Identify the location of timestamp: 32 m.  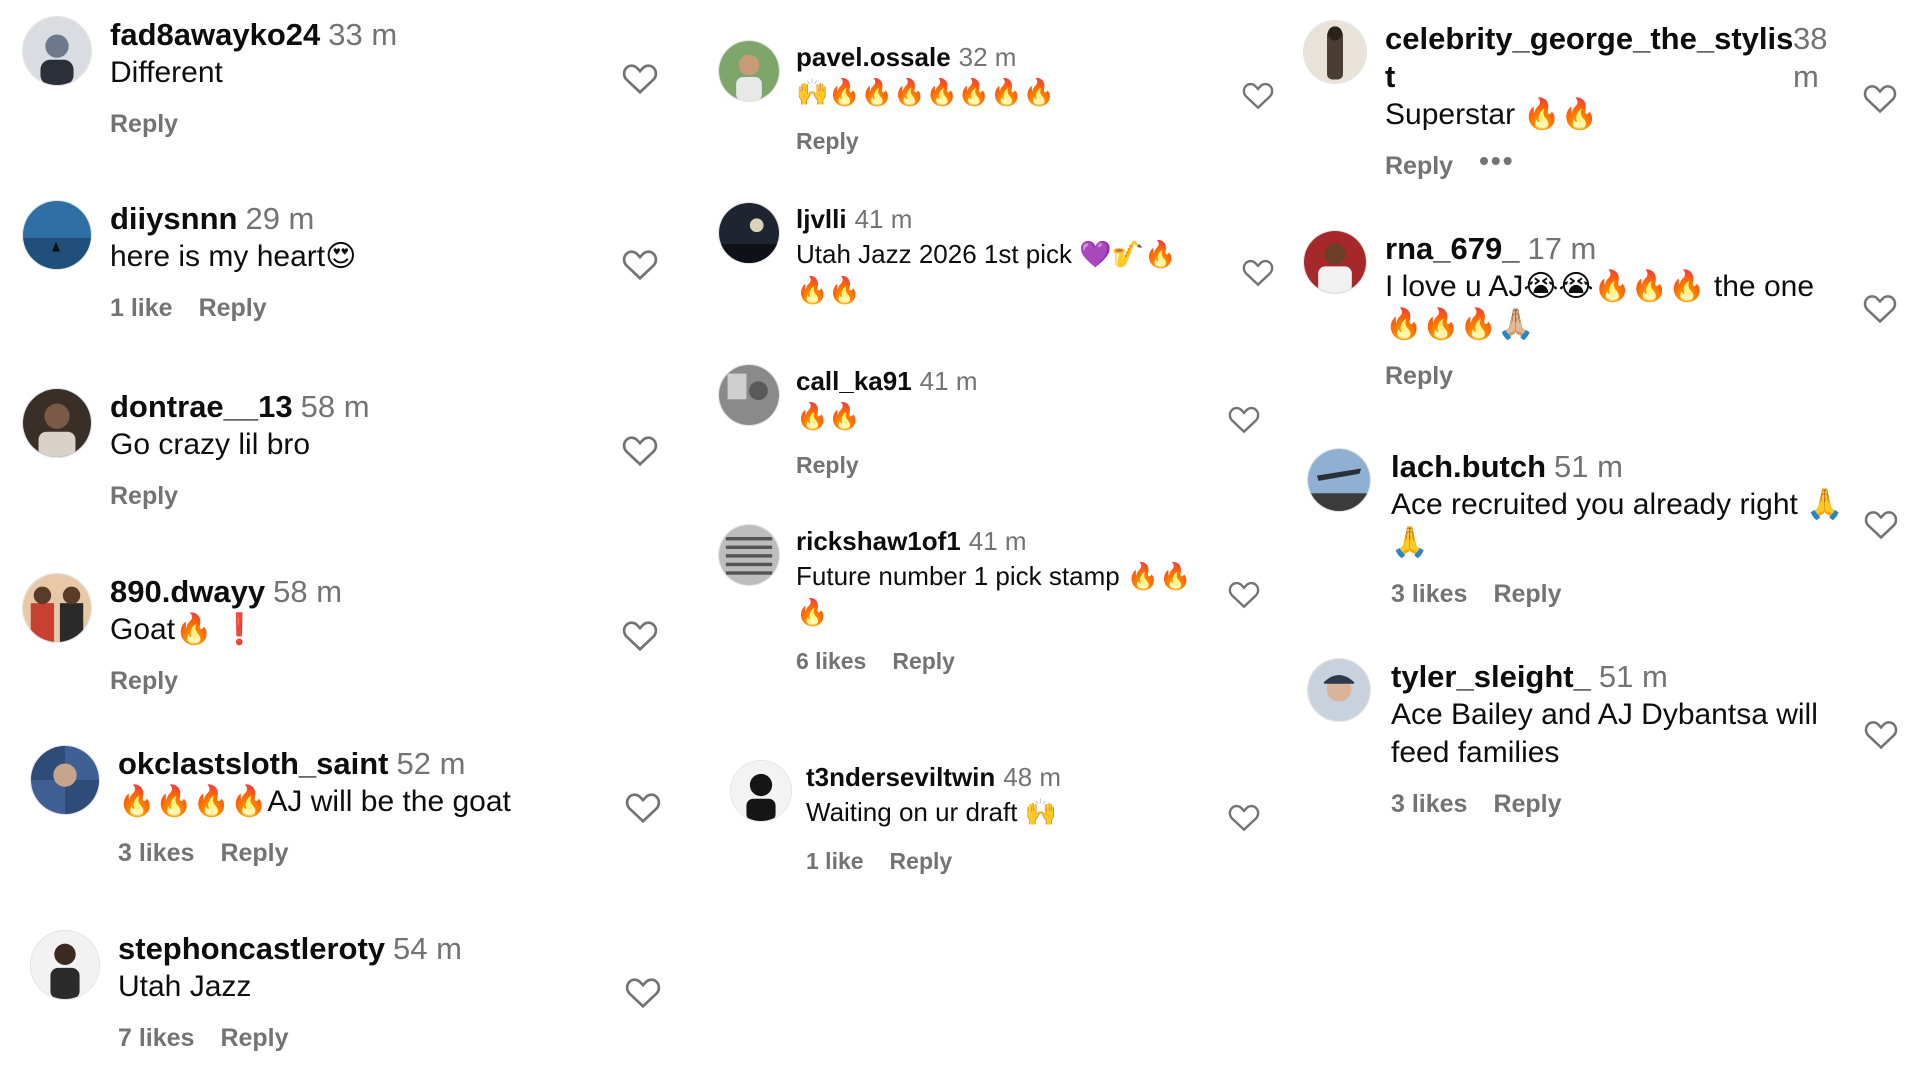
(987, 57).